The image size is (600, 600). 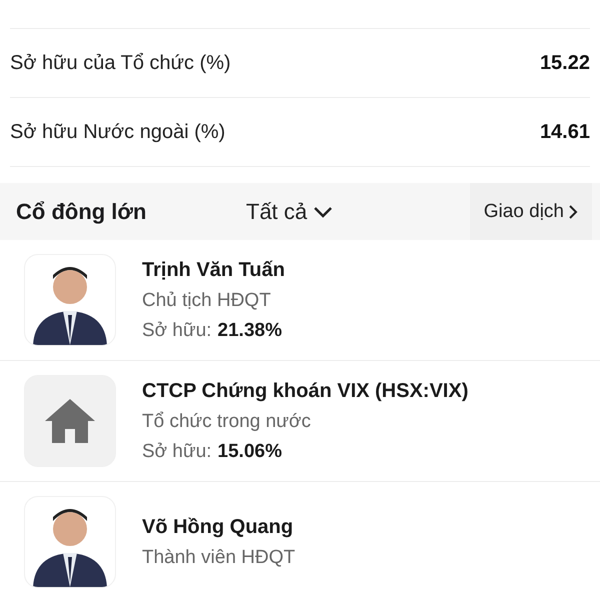 What do you see at coordinates (207, 301) in the screenshot?
I see `shareholder-role: Chủ tịch HĐQT` at bounding box center [207, 301].